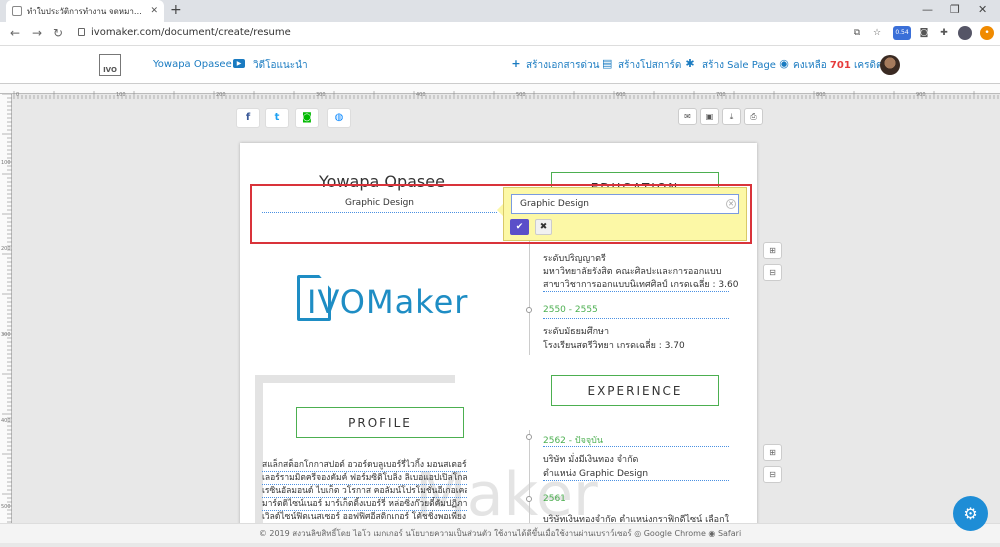 This screenshot has width=1000, height=547. I want to click on download-icon: ⤓, so click(731, 116).